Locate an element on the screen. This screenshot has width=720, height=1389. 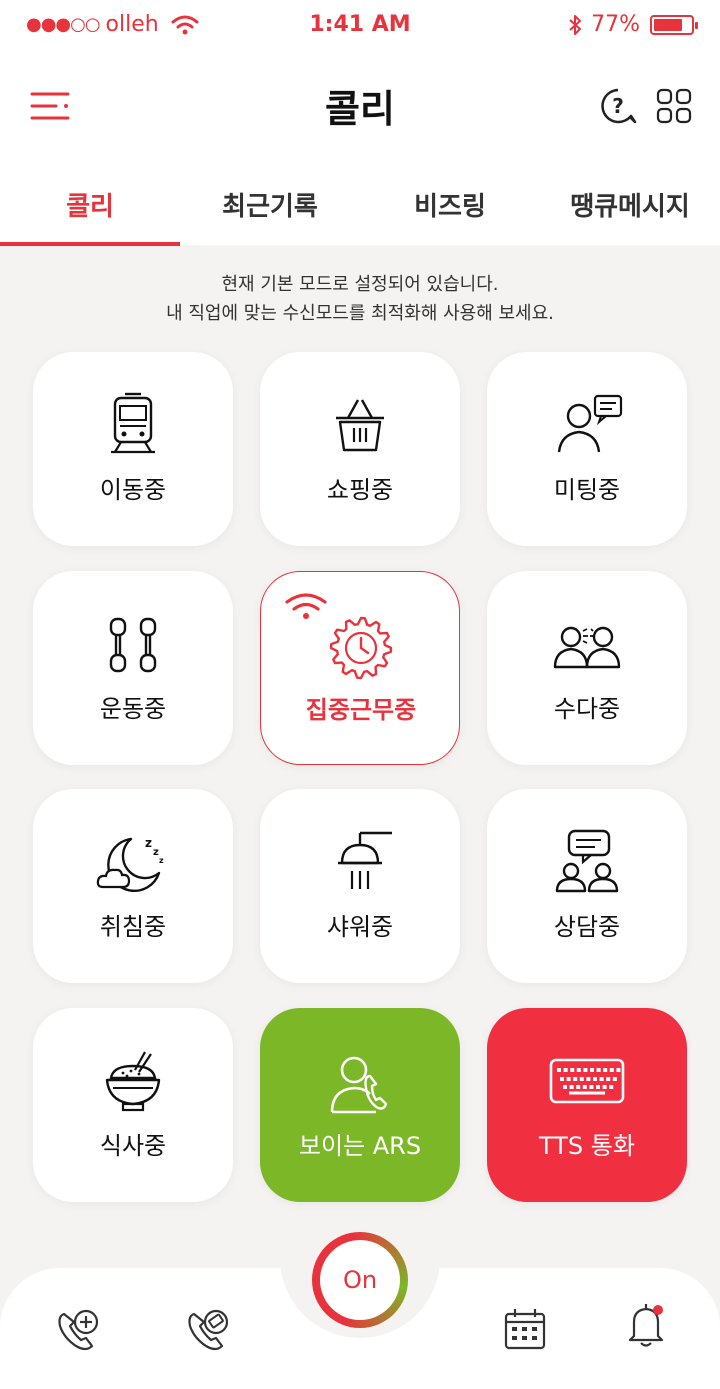
dumbbell-icon is located at coordinates (133, 645).